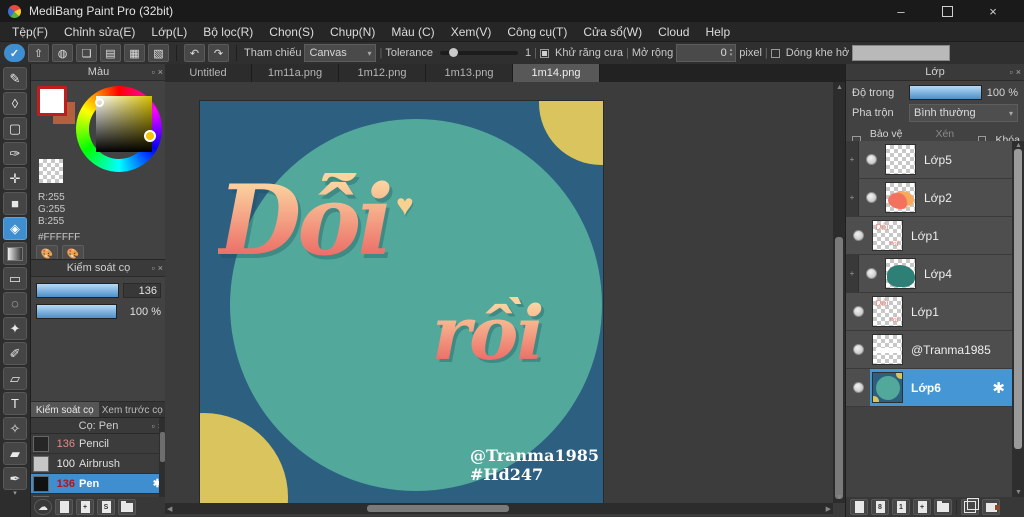  I want to click on brush-folder-button, so click(127, 507).